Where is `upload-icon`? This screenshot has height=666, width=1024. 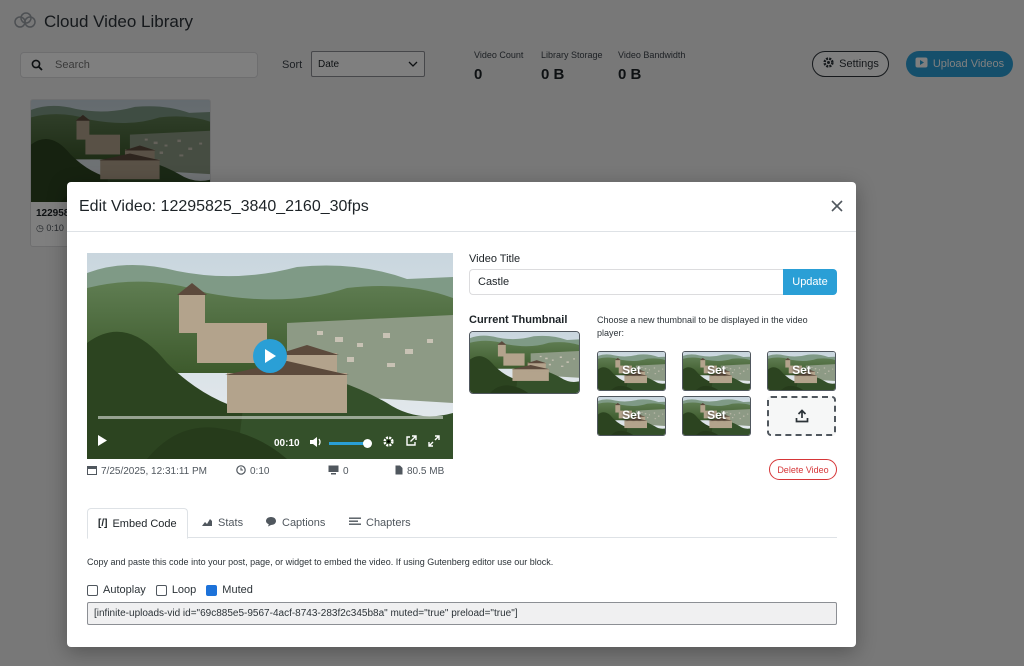 upload-icon is located at coordinates (801, 416).